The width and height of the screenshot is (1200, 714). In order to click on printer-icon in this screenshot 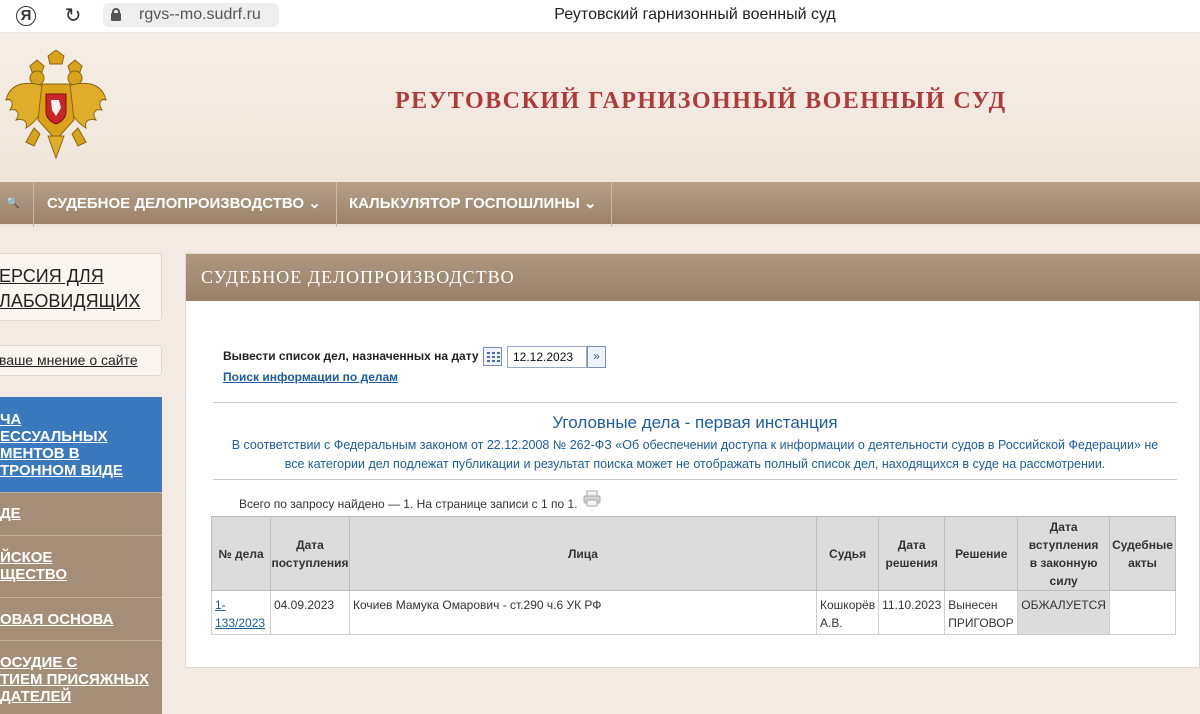, I will do `click(592, 498)`.